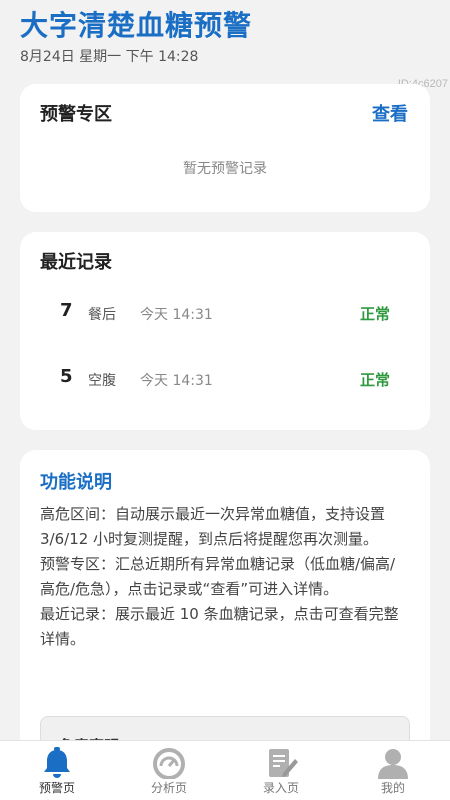 The width and height of the screenshot is (450, 800). What do you see at coordinates (225, 169) in the screenshot?
I see `empty-alerts-text: 暂无预警记录` at bounding box center [225, 169].